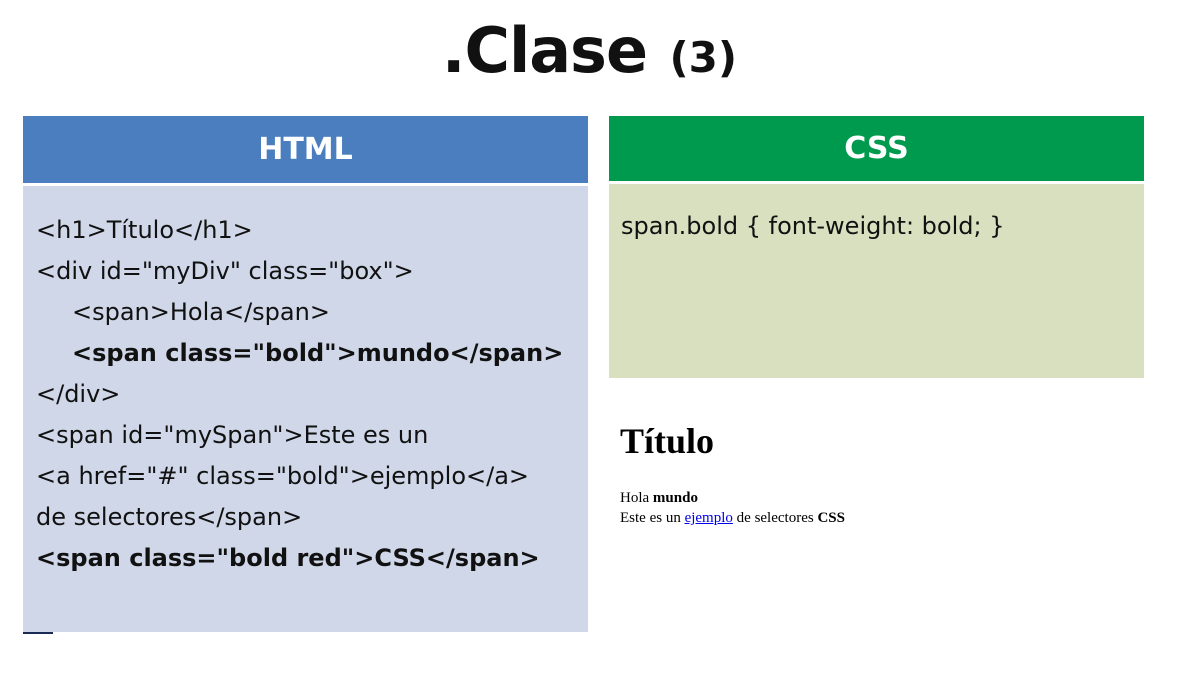 The width and height of the screenshot is (1179, 681). Describe the element at coordinates (650, 518) in the screenshot. I see `preview-este-es-un: Este es un` at that location.